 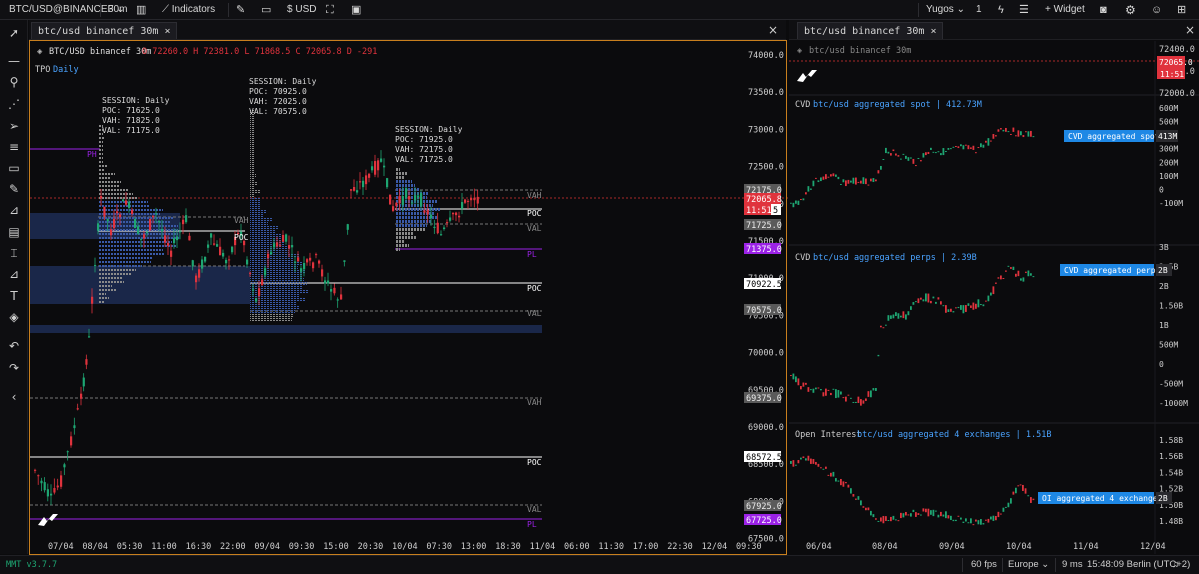 What do you see at coordinates (775, 211) in the screenshot?
I see `svg-text: 5` at bounding box center [775, 211].